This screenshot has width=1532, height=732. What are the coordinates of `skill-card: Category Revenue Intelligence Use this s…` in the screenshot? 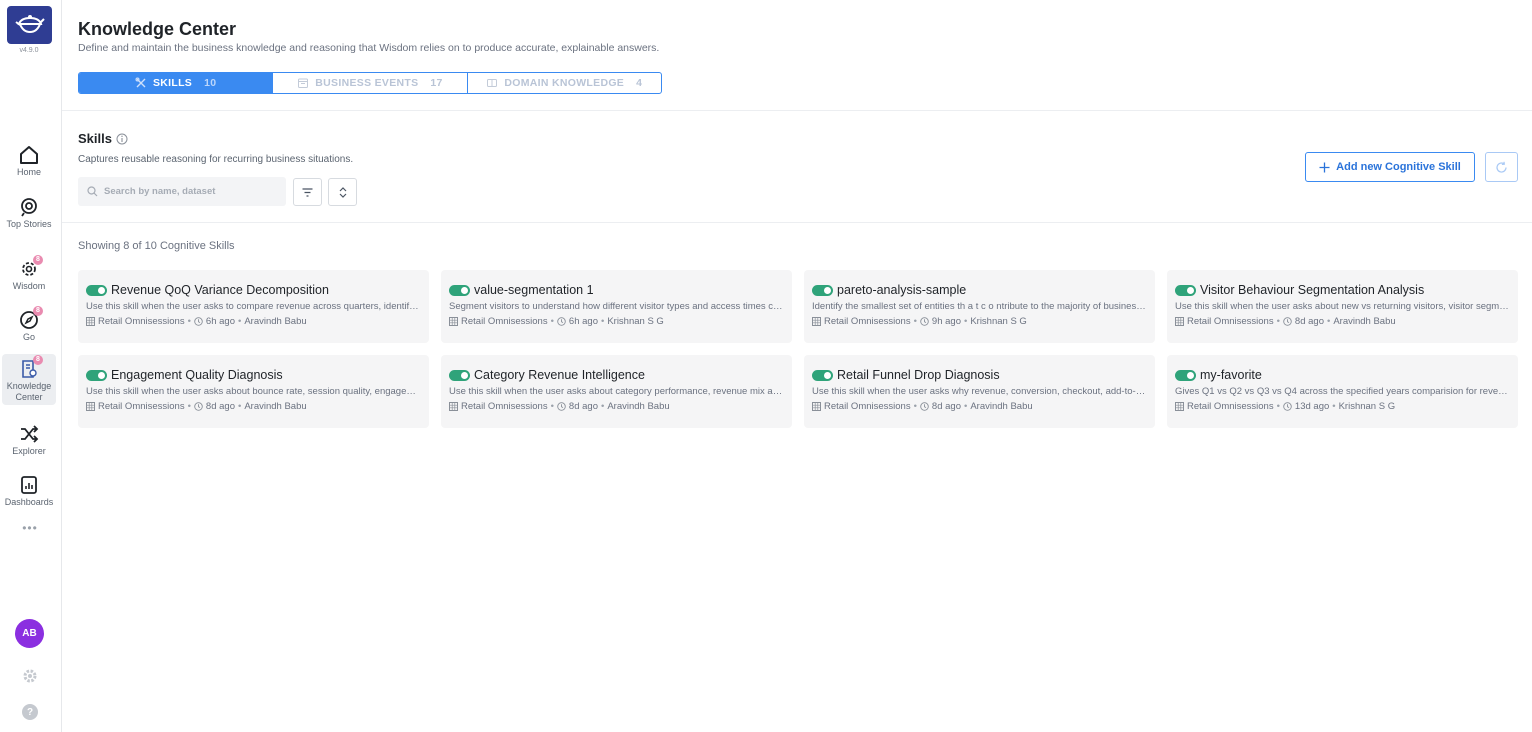 It's located at (616, 391).